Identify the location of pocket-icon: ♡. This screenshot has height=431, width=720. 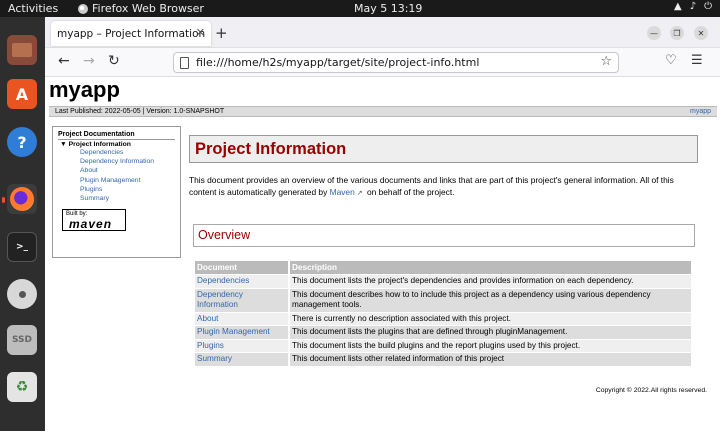
(671, 60).